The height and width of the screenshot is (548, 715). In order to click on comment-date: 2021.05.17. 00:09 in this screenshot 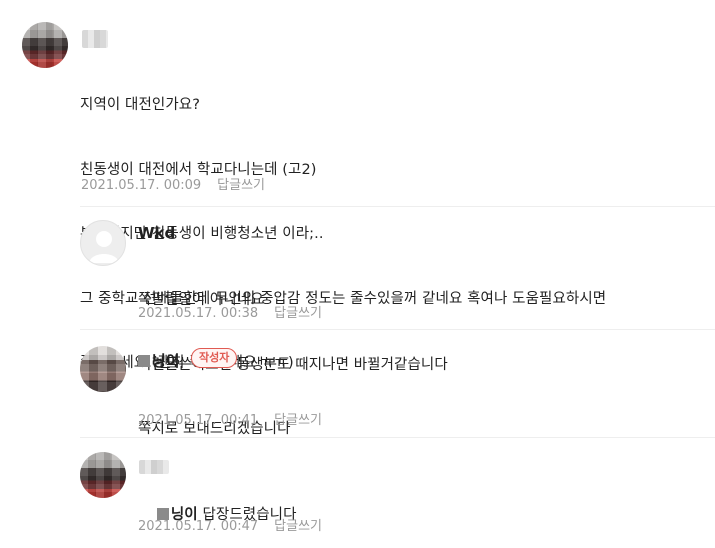, I will do `click(141, 185)`.